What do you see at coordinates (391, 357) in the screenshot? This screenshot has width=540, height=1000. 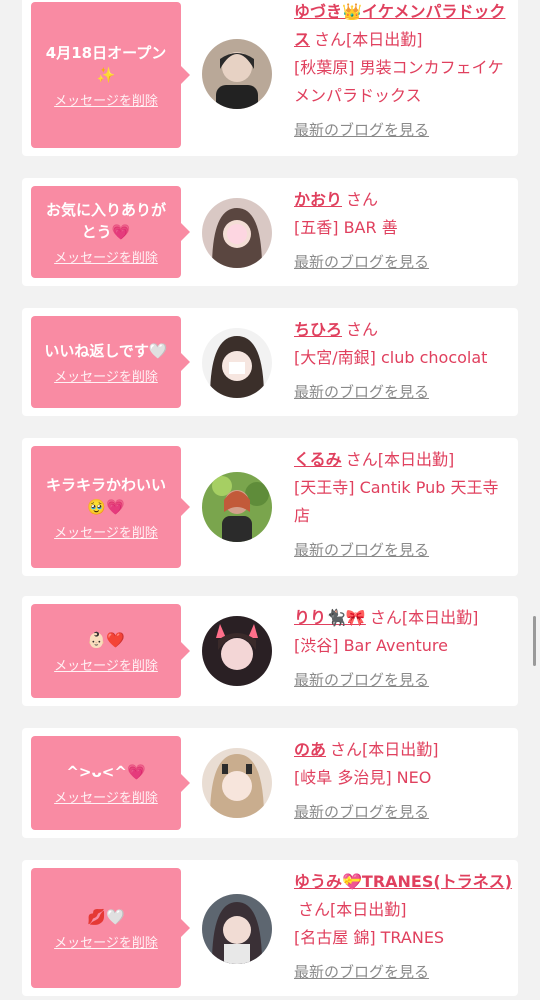 I see `shop-label: [大宮/南銀] club chocolat` at bounding box center [391, 357].